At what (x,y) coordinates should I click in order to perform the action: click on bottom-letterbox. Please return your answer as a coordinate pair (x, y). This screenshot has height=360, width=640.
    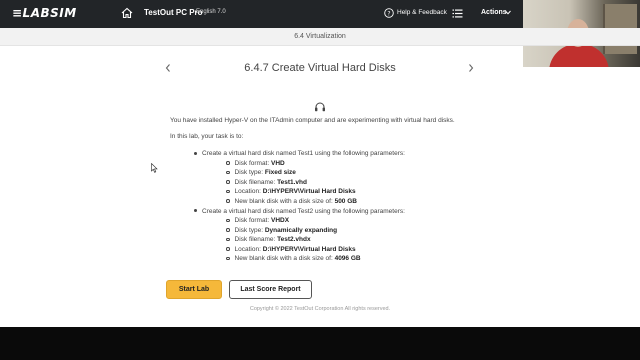
    Looking at the image, I should click on (320, 343).